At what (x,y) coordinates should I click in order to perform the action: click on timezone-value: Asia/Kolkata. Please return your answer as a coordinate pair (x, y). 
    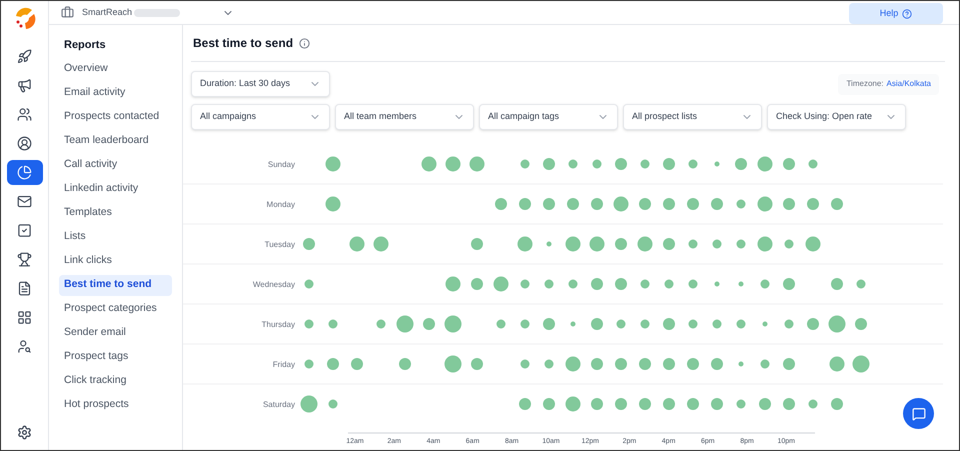
    Looking at the image, I should click on (908, 84).